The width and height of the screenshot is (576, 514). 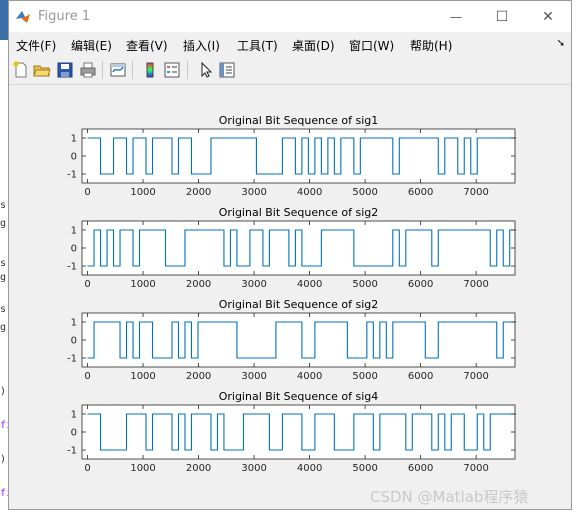 I want to click on menu-file: 文件(F), so click(x=36, y=45).